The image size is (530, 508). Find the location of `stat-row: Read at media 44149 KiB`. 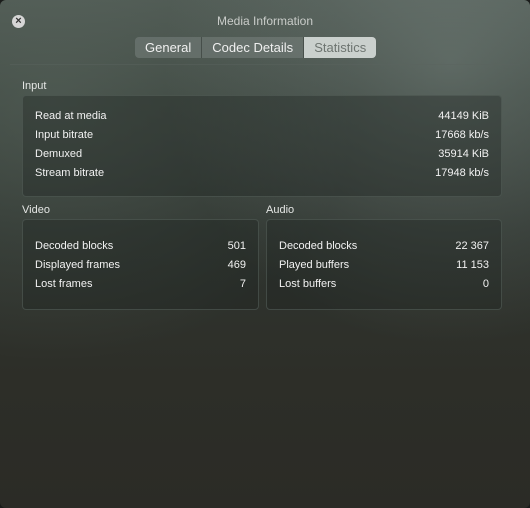

stat-row: Read at media 44149 KiB is located at coordinates (262, 118).